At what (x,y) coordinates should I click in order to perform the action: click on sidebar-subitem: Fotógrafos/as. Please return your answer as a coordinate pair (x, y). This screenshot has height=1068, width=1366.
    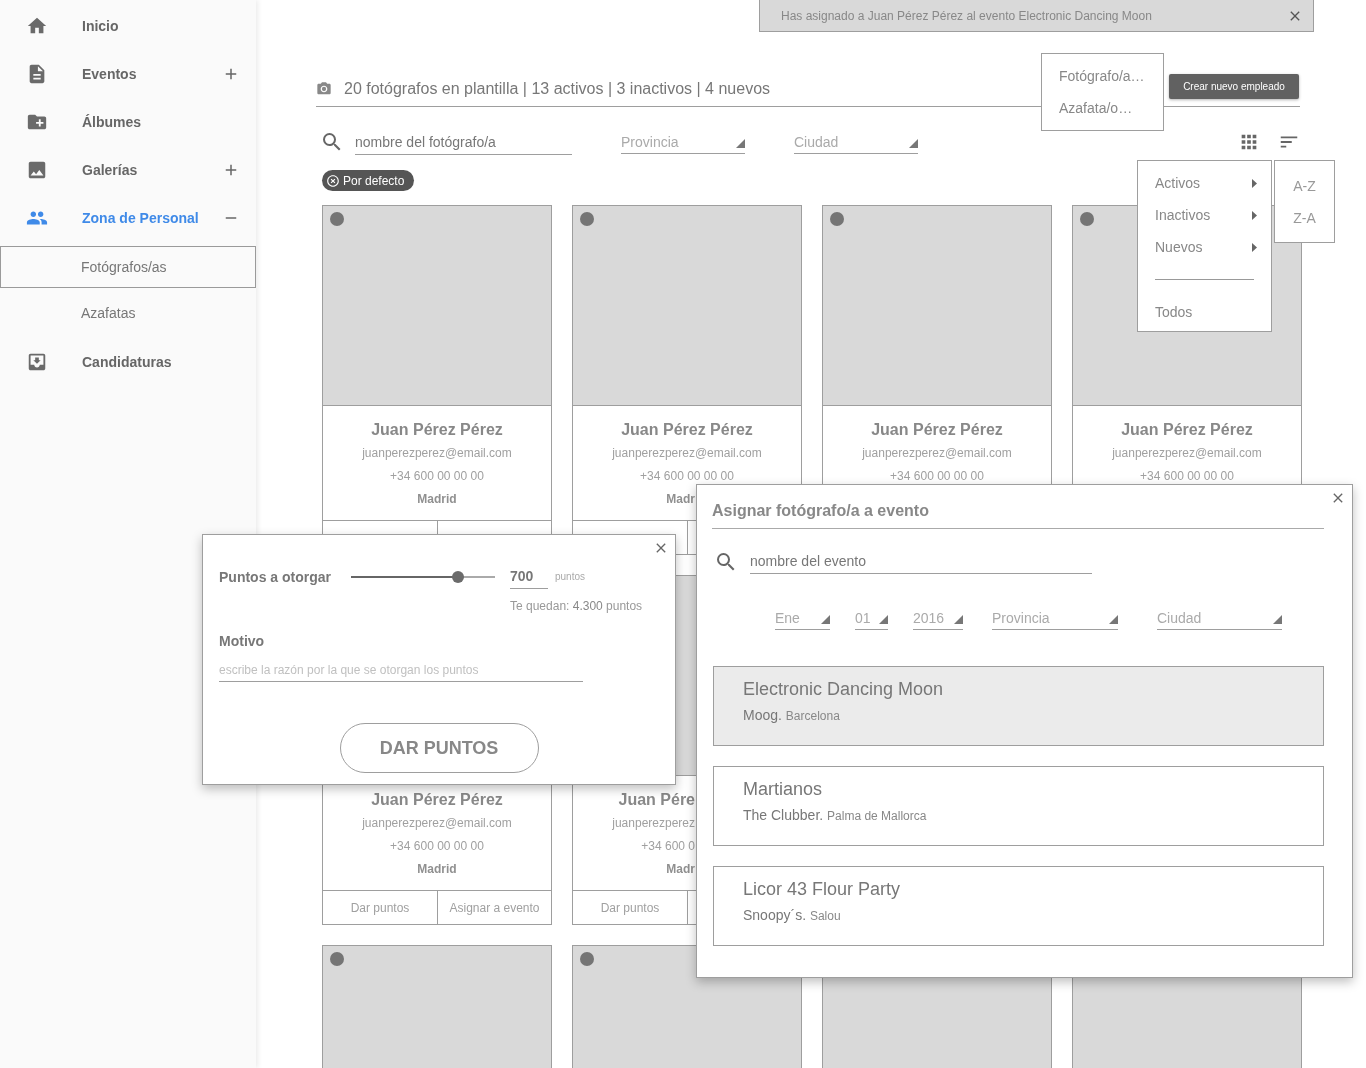
    Looking at the image, I should click on (128, 267).